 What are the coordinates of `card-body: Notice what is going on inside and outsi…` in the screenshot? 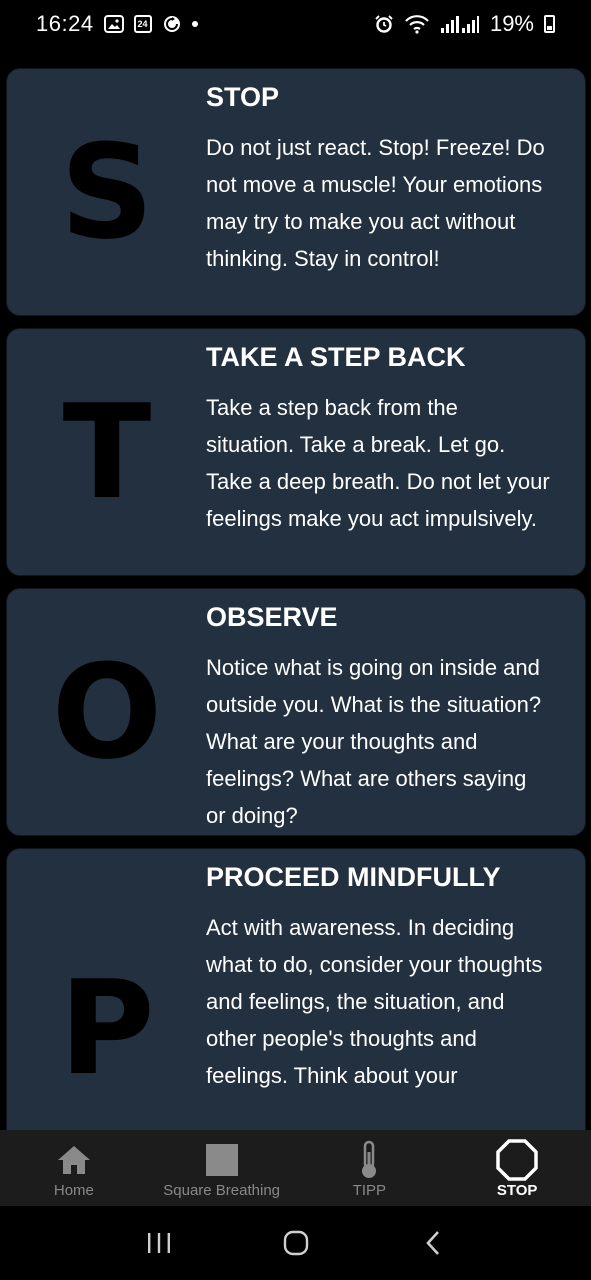 It's located at (374, 741).